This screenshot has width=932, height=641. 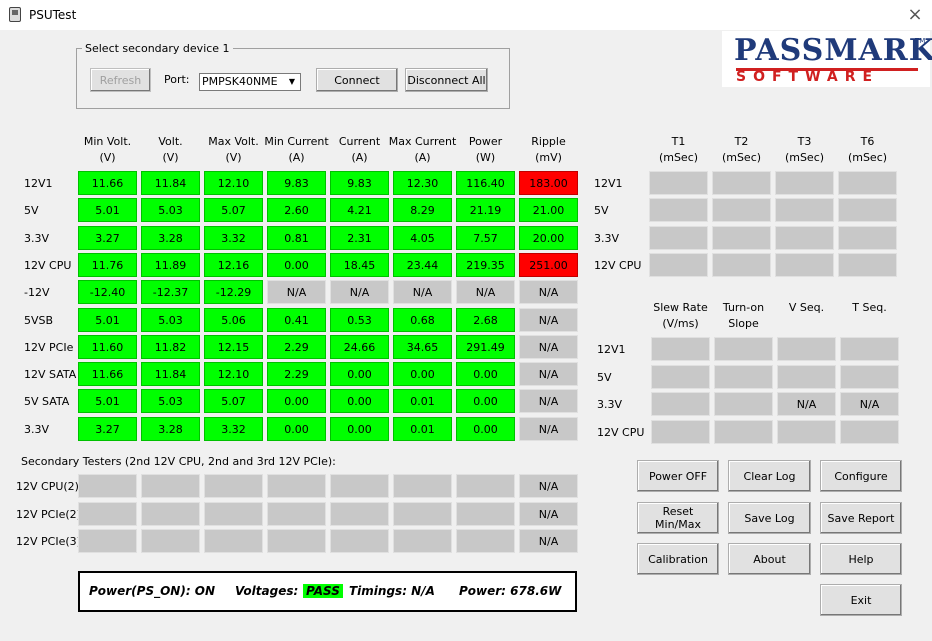 What do you see at coordinates (296, 141) in the screenshot?
I see `column-header-title: Min Current` at bounding box center [296, 141].